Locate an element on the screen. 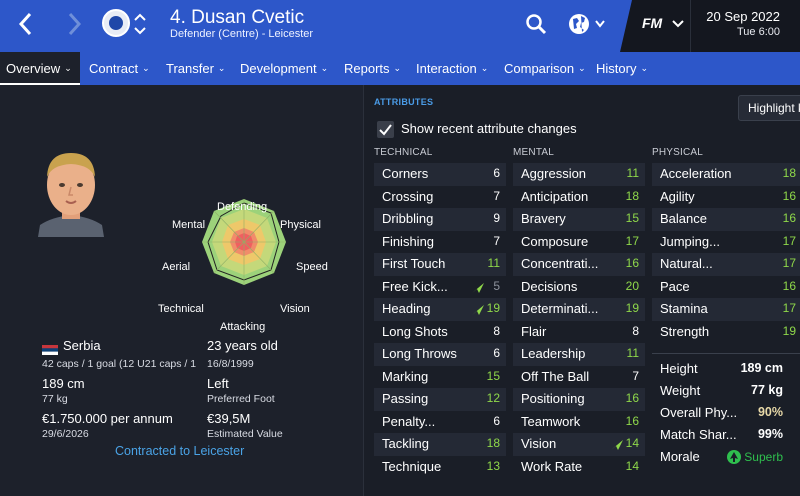 The height and width of the screenshot is (496, 800). tab-label: Interaction is located at coordinates (446, 68).